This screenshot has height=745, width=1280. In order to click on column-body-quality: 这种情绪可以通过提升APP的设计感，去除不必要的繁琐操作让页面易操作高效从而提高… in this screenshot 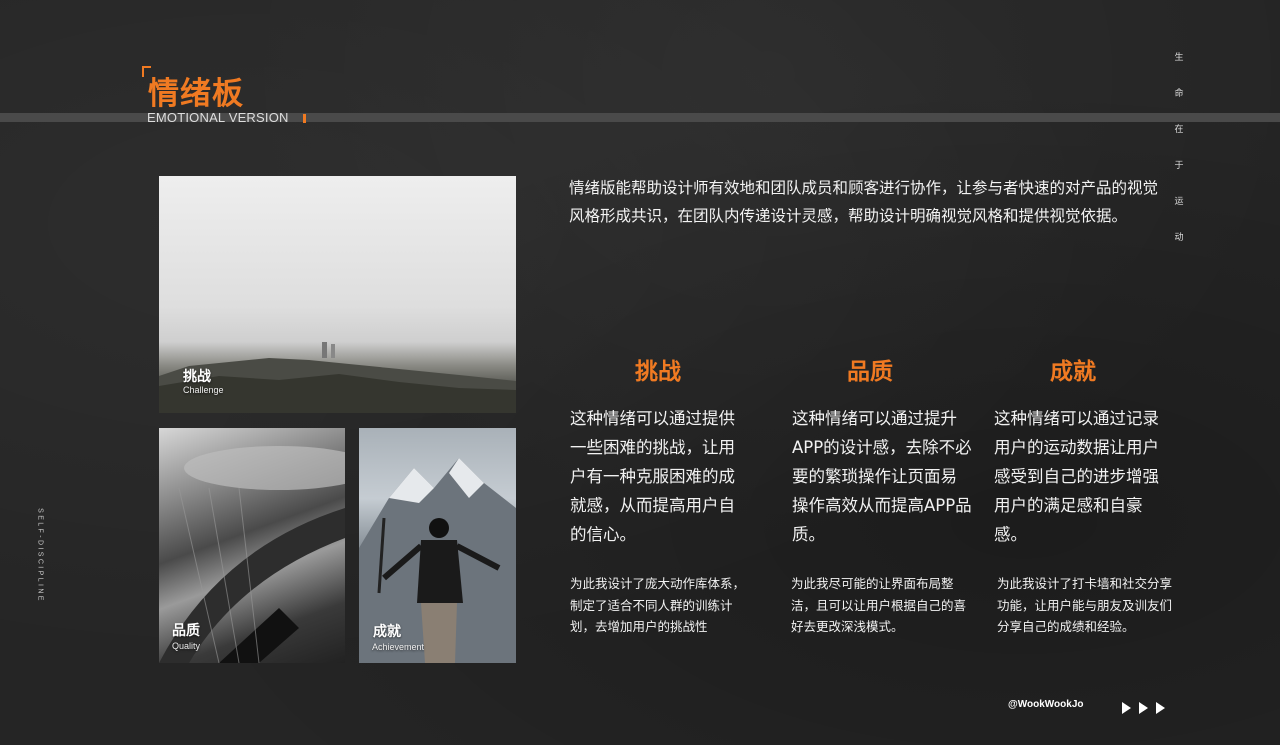, I will do `click(882, 476)`.